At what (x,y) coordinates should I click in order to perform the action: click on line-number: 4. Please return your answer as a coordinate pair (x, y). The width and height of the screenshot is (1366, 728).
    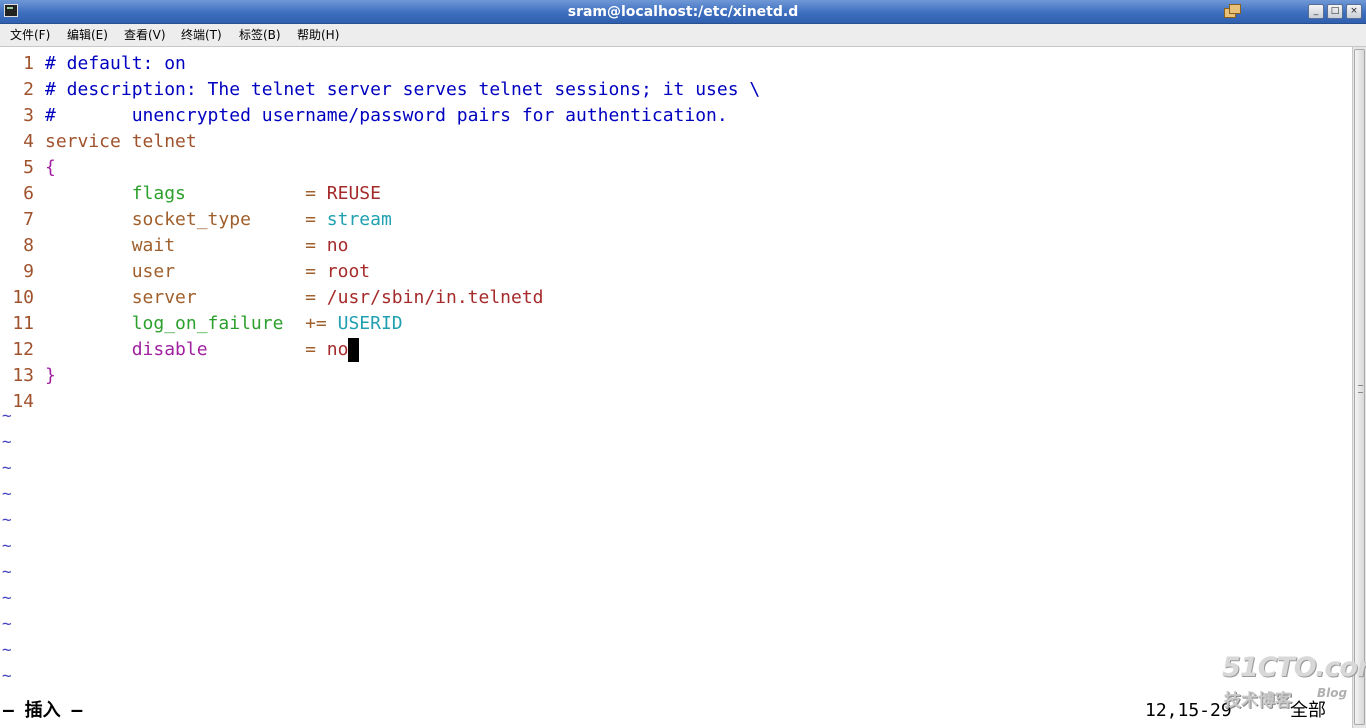
    Looking at the image, I should click on (28, 141).